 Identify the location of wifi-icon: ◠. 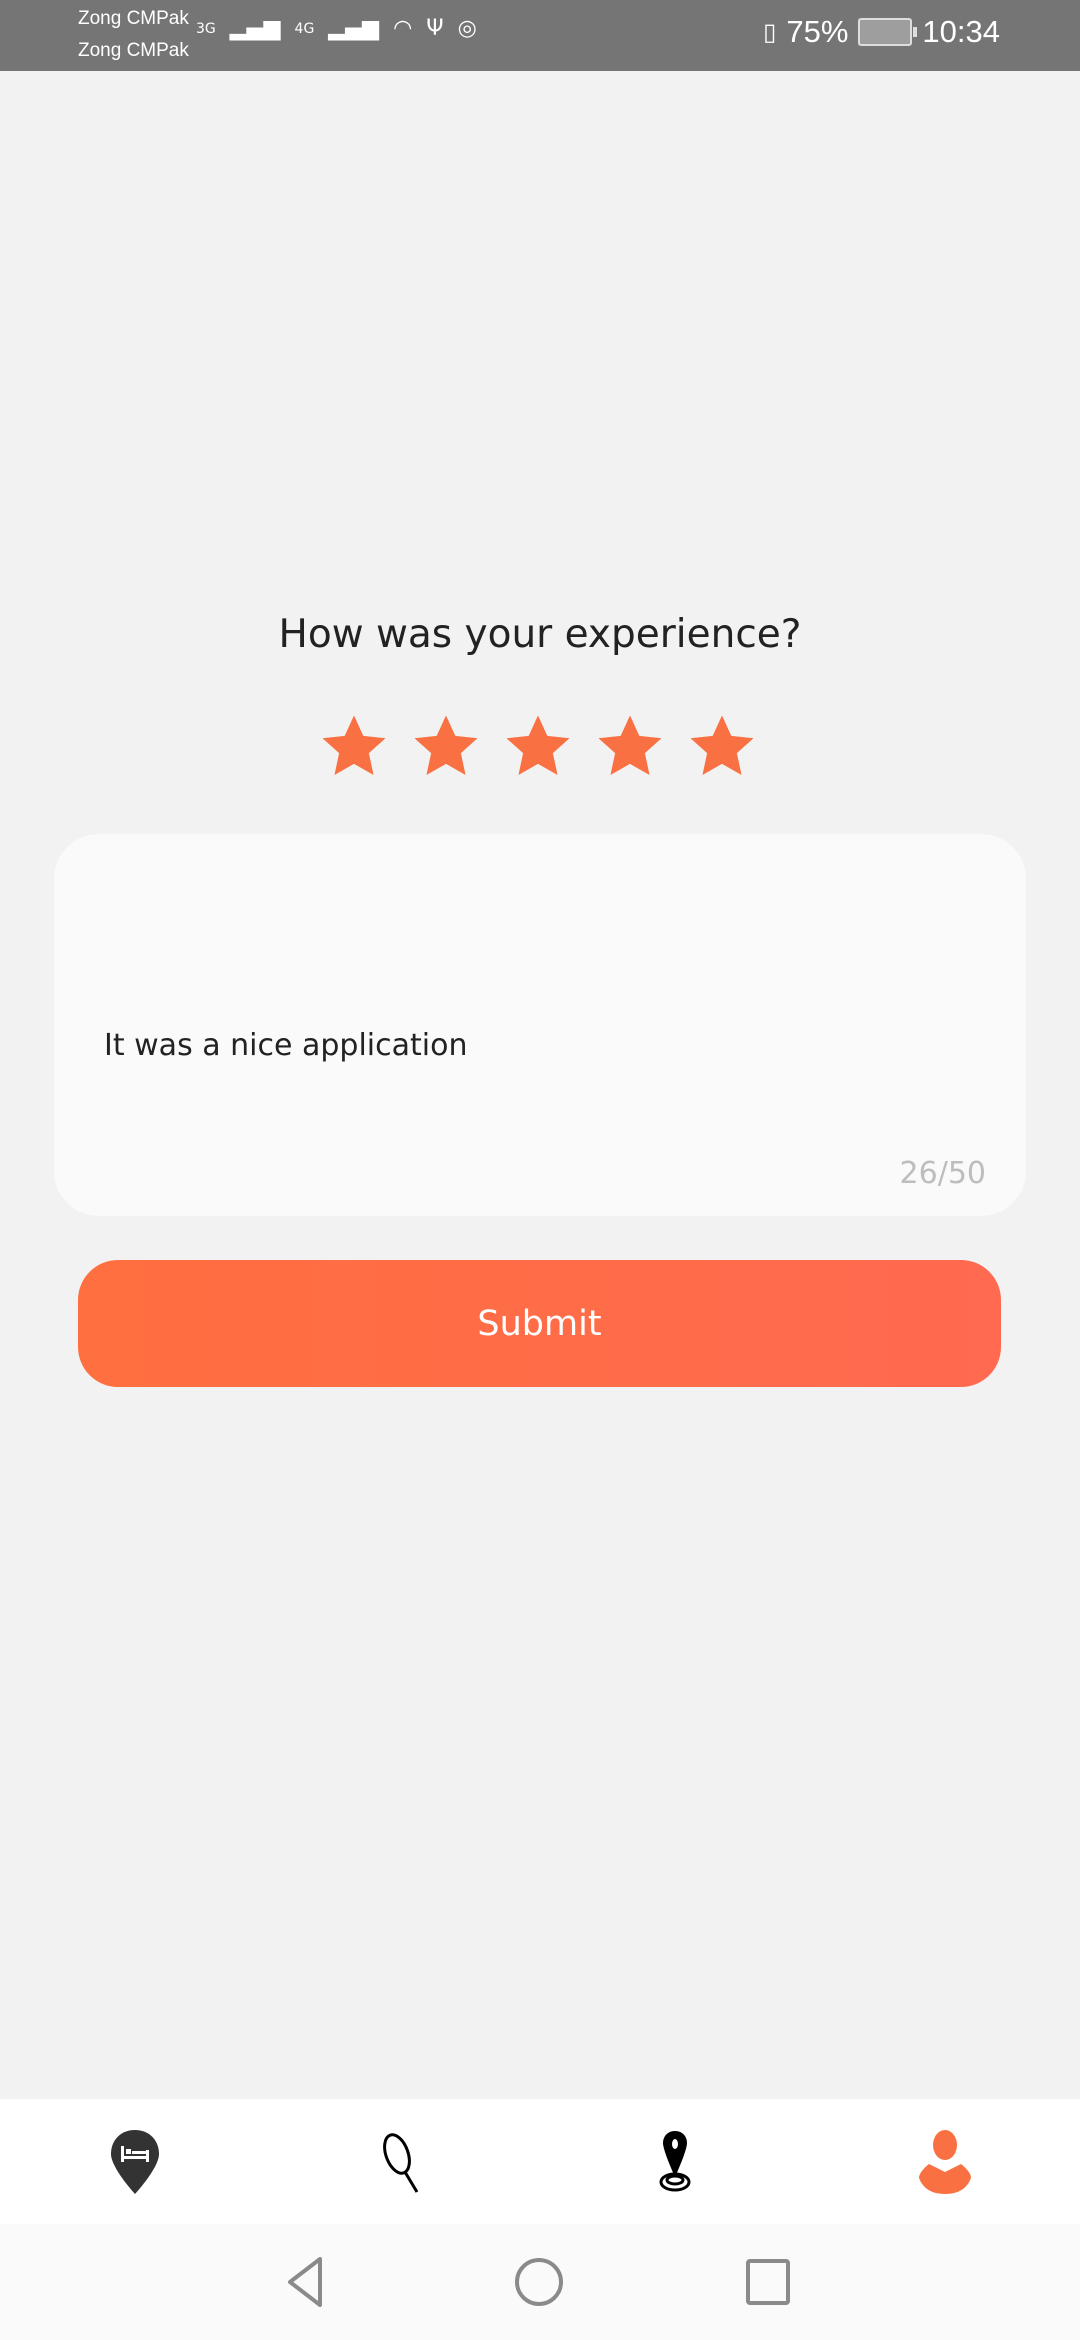
(403, 28).